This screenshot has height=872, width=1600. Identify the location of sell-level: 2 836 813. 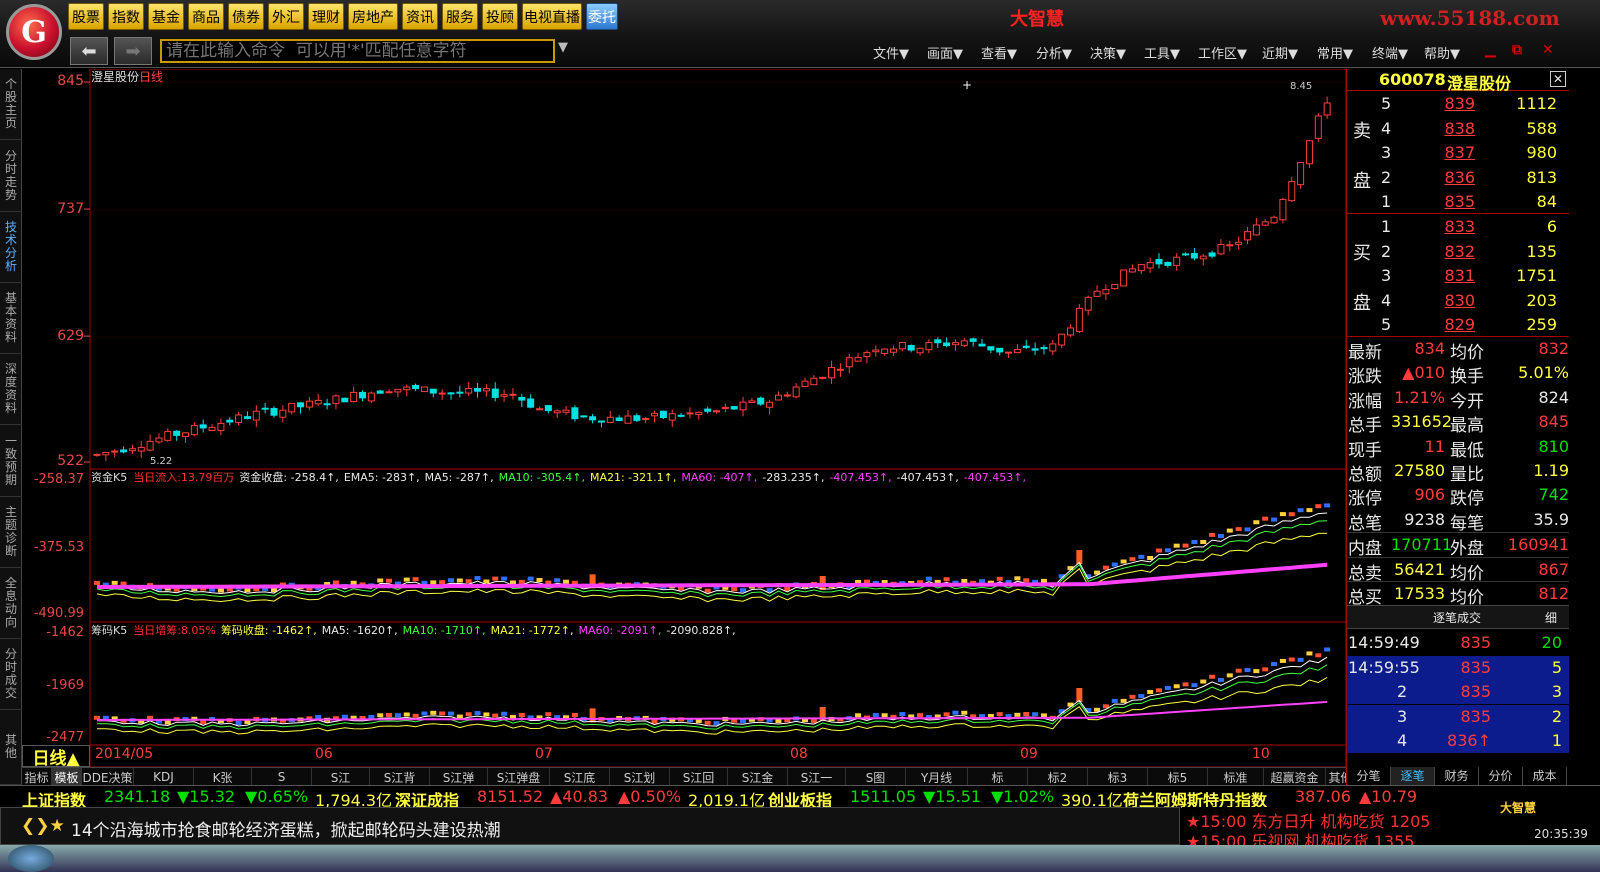
(1458, 178).